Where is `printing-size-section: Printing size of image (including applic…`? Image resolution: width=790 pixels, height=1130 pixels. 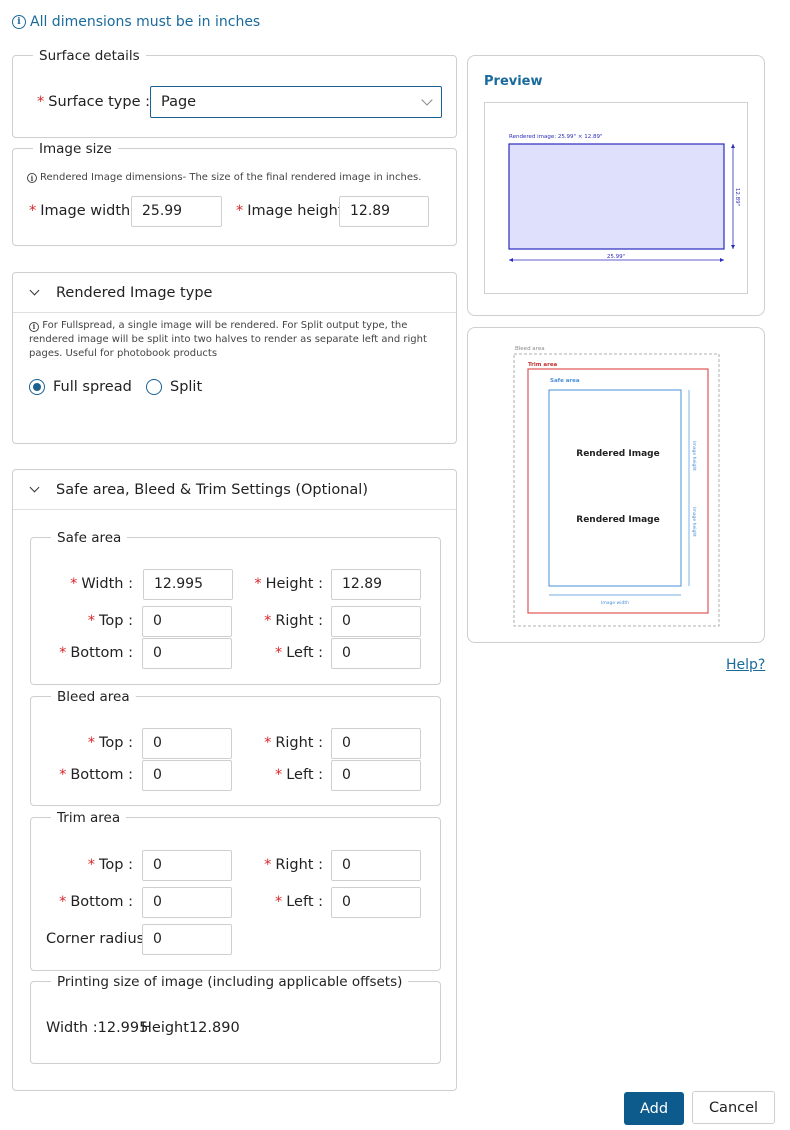 printing-size-section: Printing size of image (including applic… is located at coordinates (235, 1019).